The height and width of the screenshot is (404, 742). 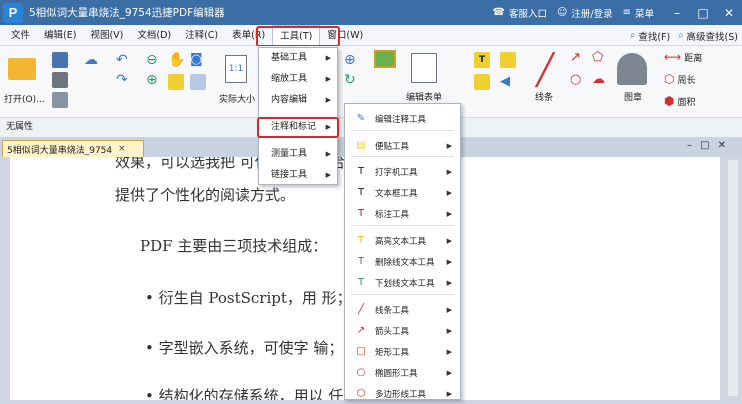 I want to click on stamp-button, so click(x=632, y=69).